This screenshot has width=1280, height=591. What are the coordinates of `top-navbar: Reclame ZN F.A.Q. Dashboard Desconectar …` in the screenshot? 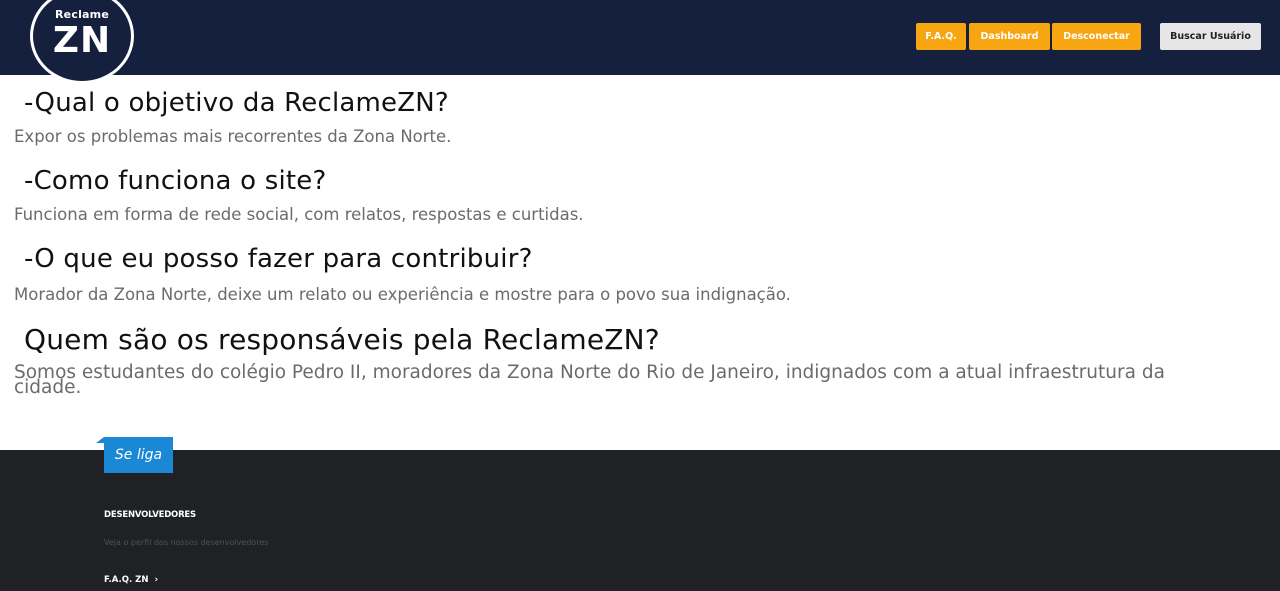 It's located at (640, 42).